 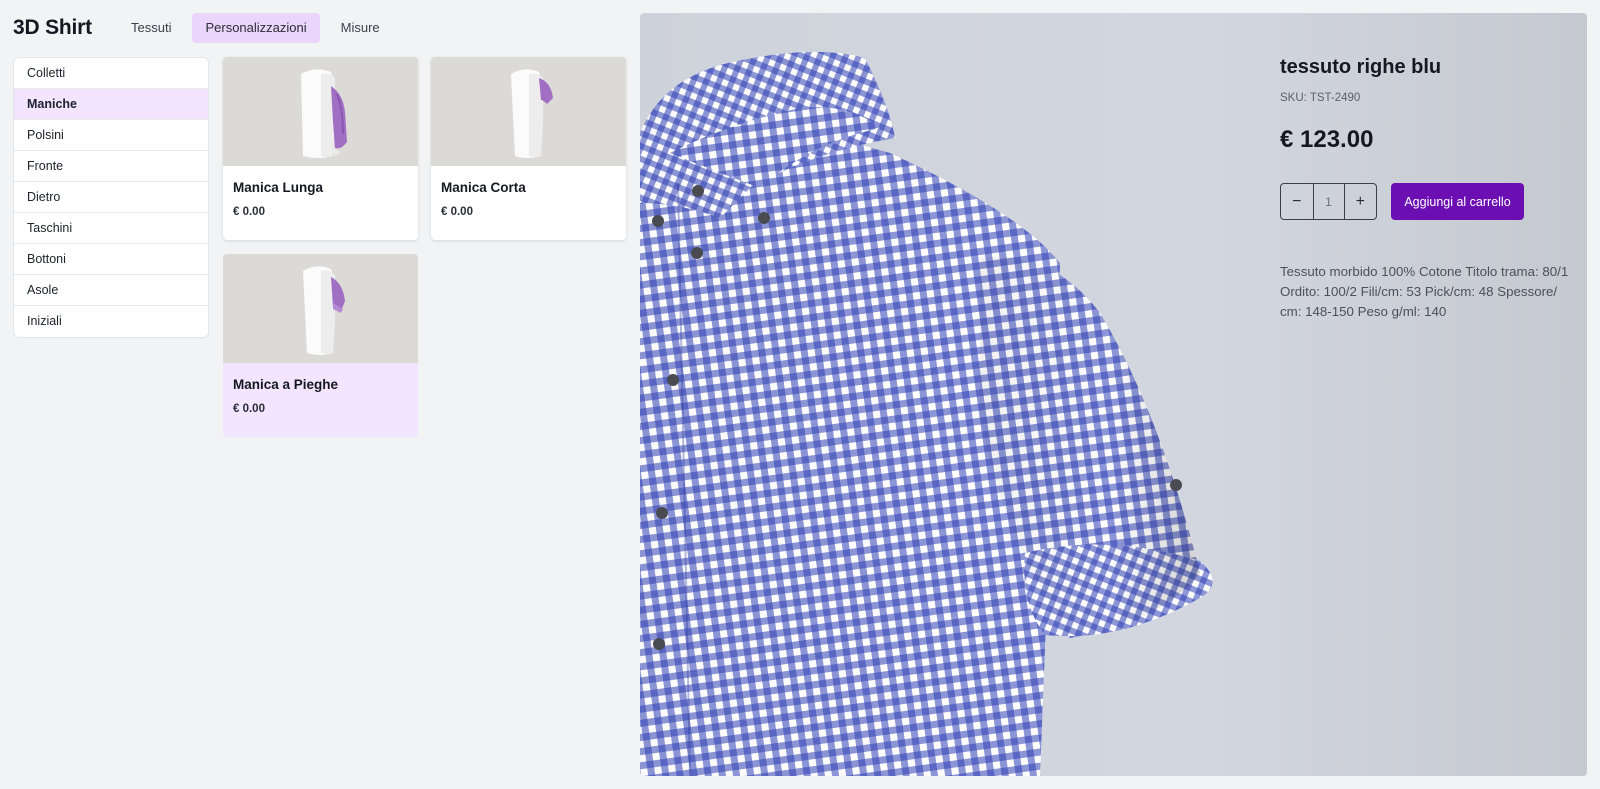 I want to click on option-card-manica-lunga: Manica Lunga € 0.00, so click(x=320, y=148).